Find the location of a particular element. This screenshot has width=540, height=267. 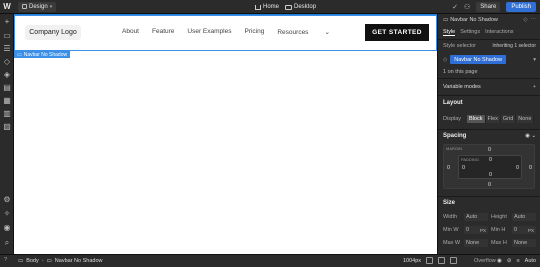

selector-field: ◇ Navbar No Shadow ▾ is located at coordinates (489, 59).